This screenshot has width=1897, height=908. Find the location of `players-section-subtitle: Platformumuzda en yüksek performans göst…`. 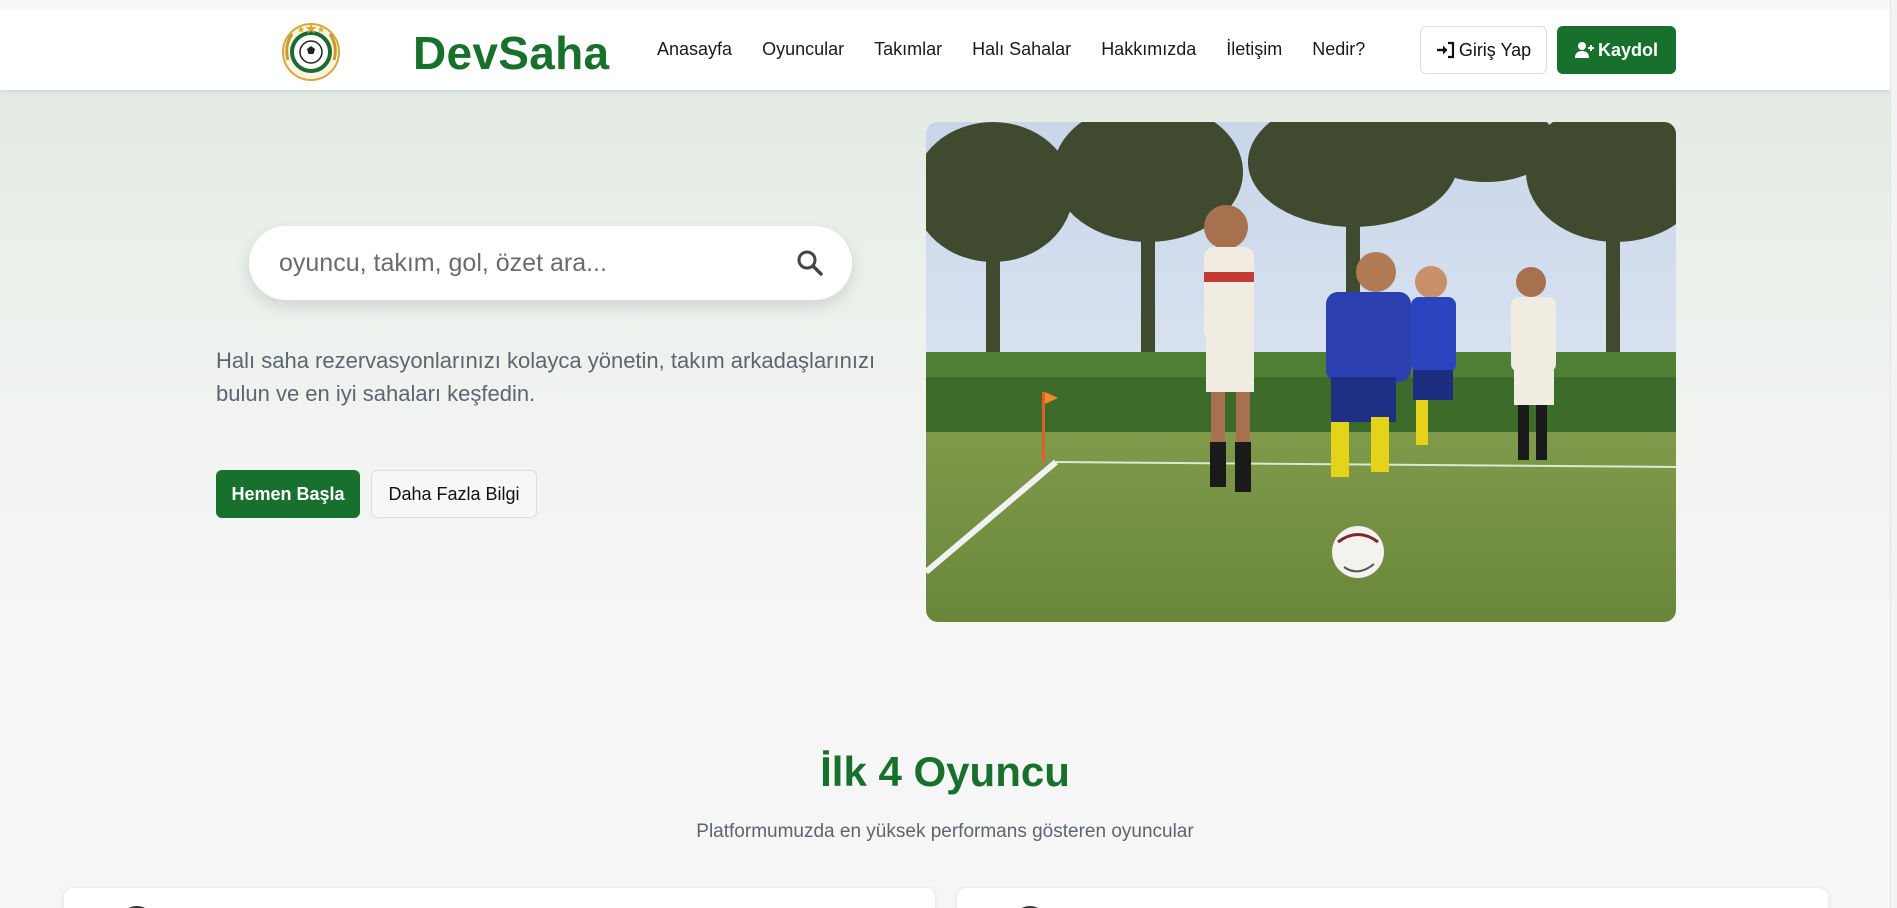

players-section-subtitle: Platformumuzda en yüksek performans göst… is located at coordinates (945, 831).